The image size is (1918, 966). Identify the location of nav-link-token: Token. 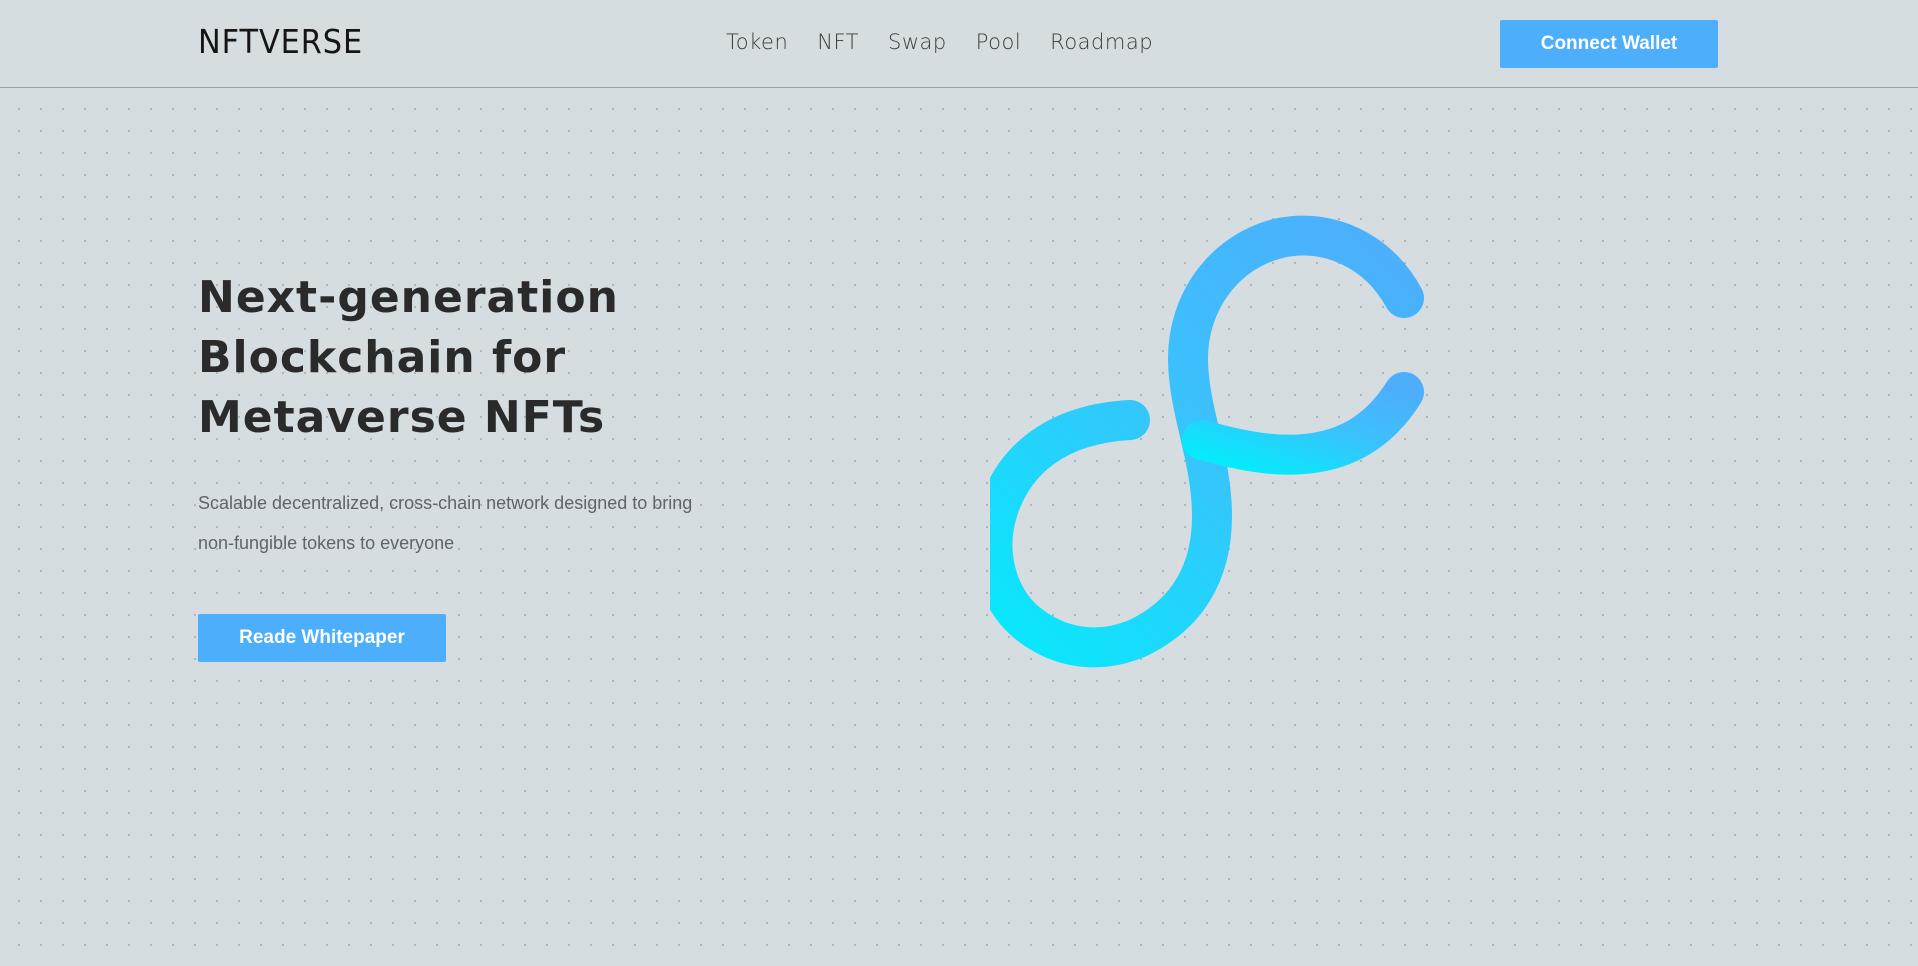
(757, 42).